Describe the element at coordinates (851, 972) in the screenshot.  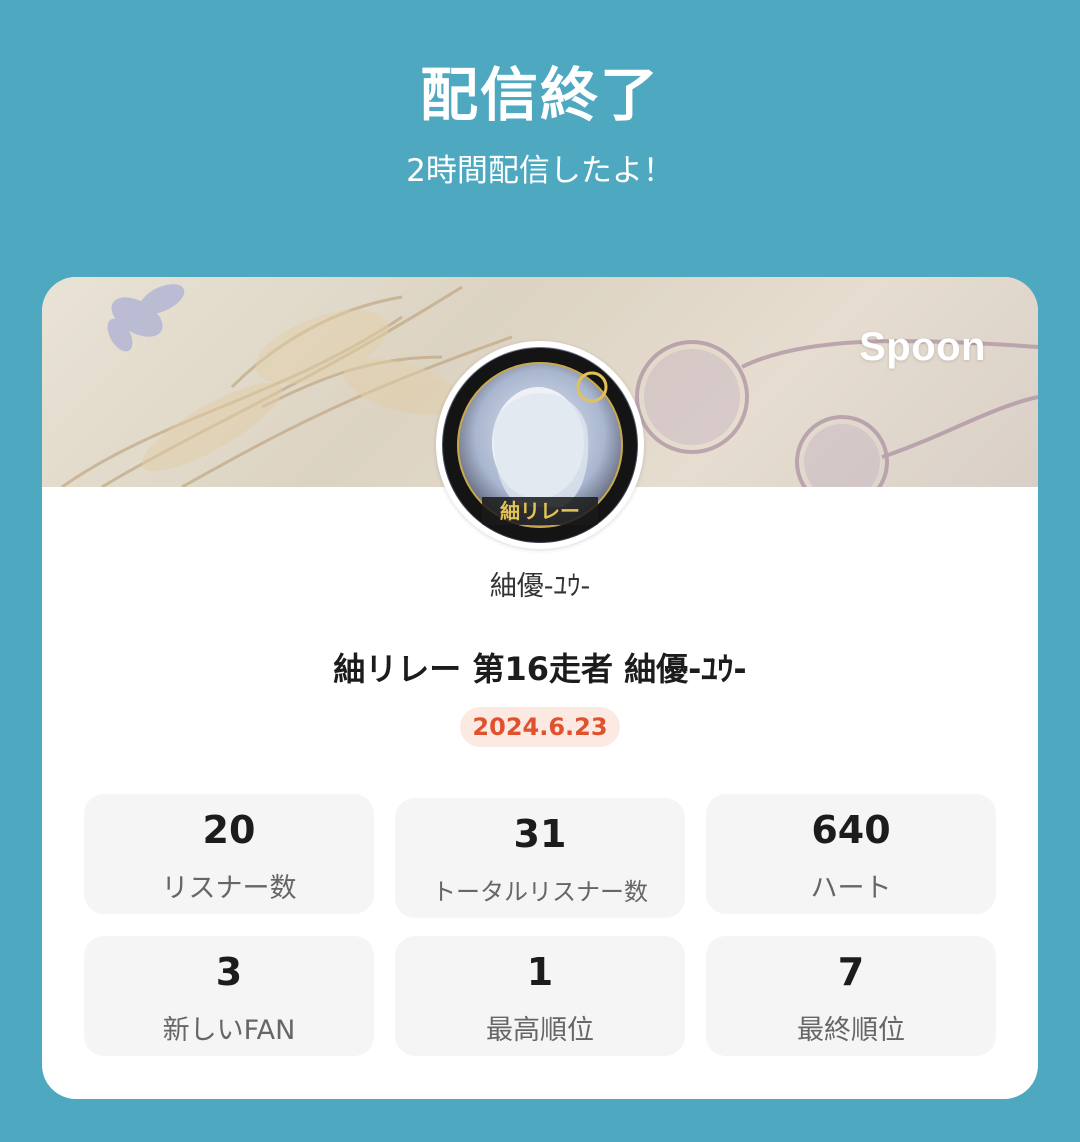
I see `stat-value: 7` at that location.